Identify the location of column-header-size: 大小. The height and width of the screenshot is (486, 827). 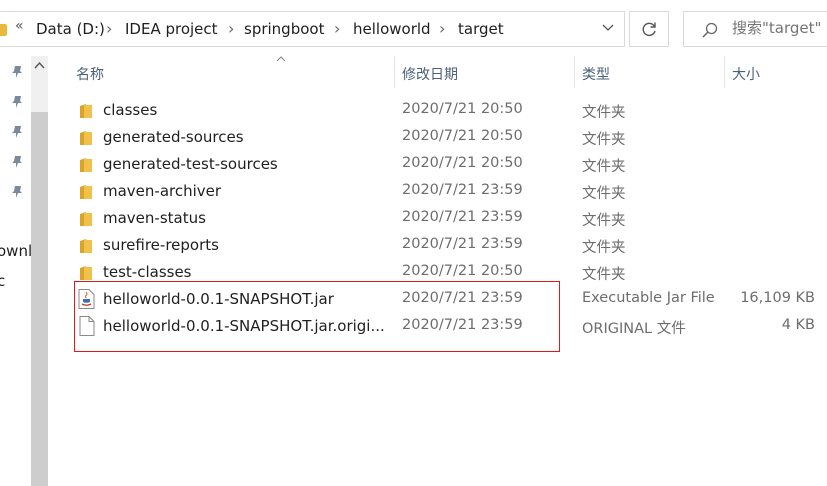
(746, 74).